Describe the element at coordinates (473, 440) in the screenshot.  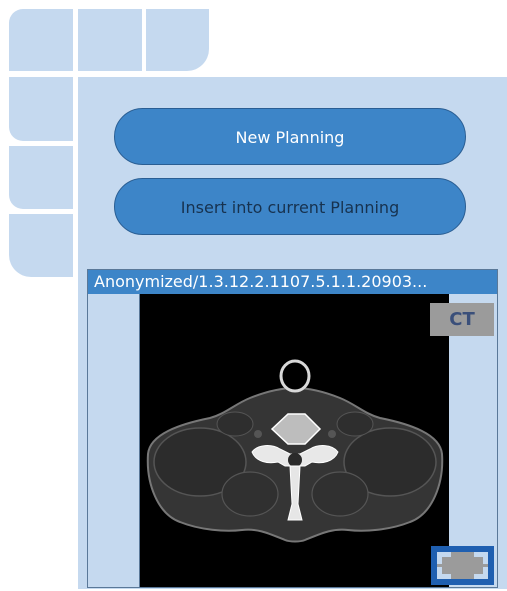
I see `viewer-right-strip` at that location.